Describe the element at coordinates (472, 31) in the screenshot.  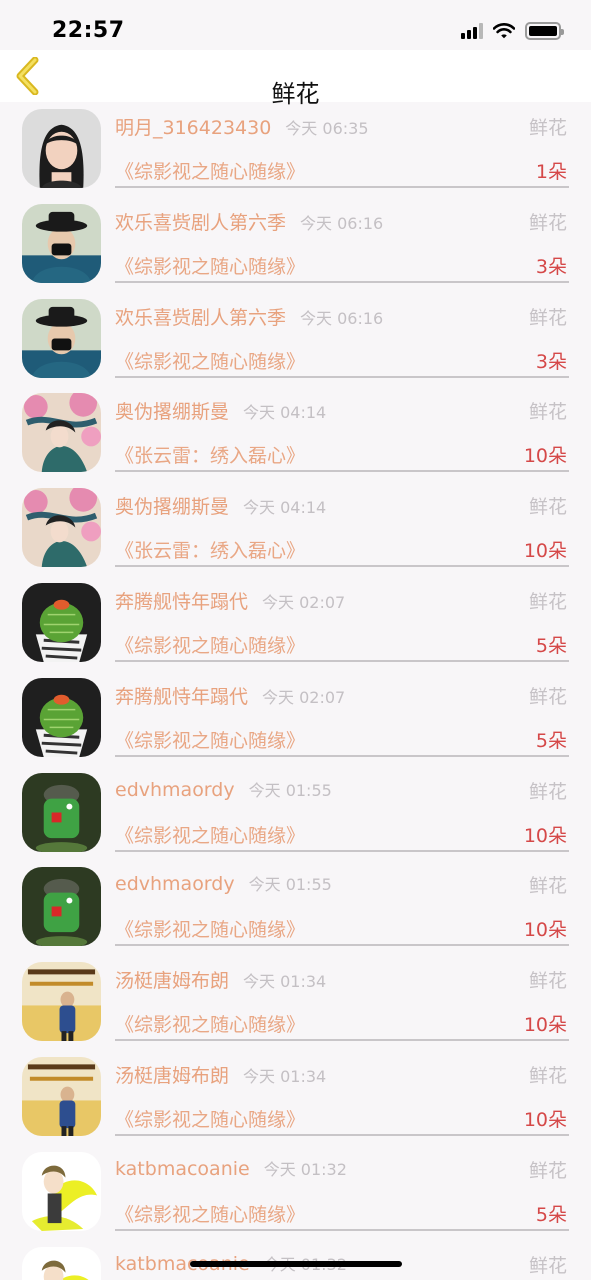
I see `cellular-signal-icon` at that location.